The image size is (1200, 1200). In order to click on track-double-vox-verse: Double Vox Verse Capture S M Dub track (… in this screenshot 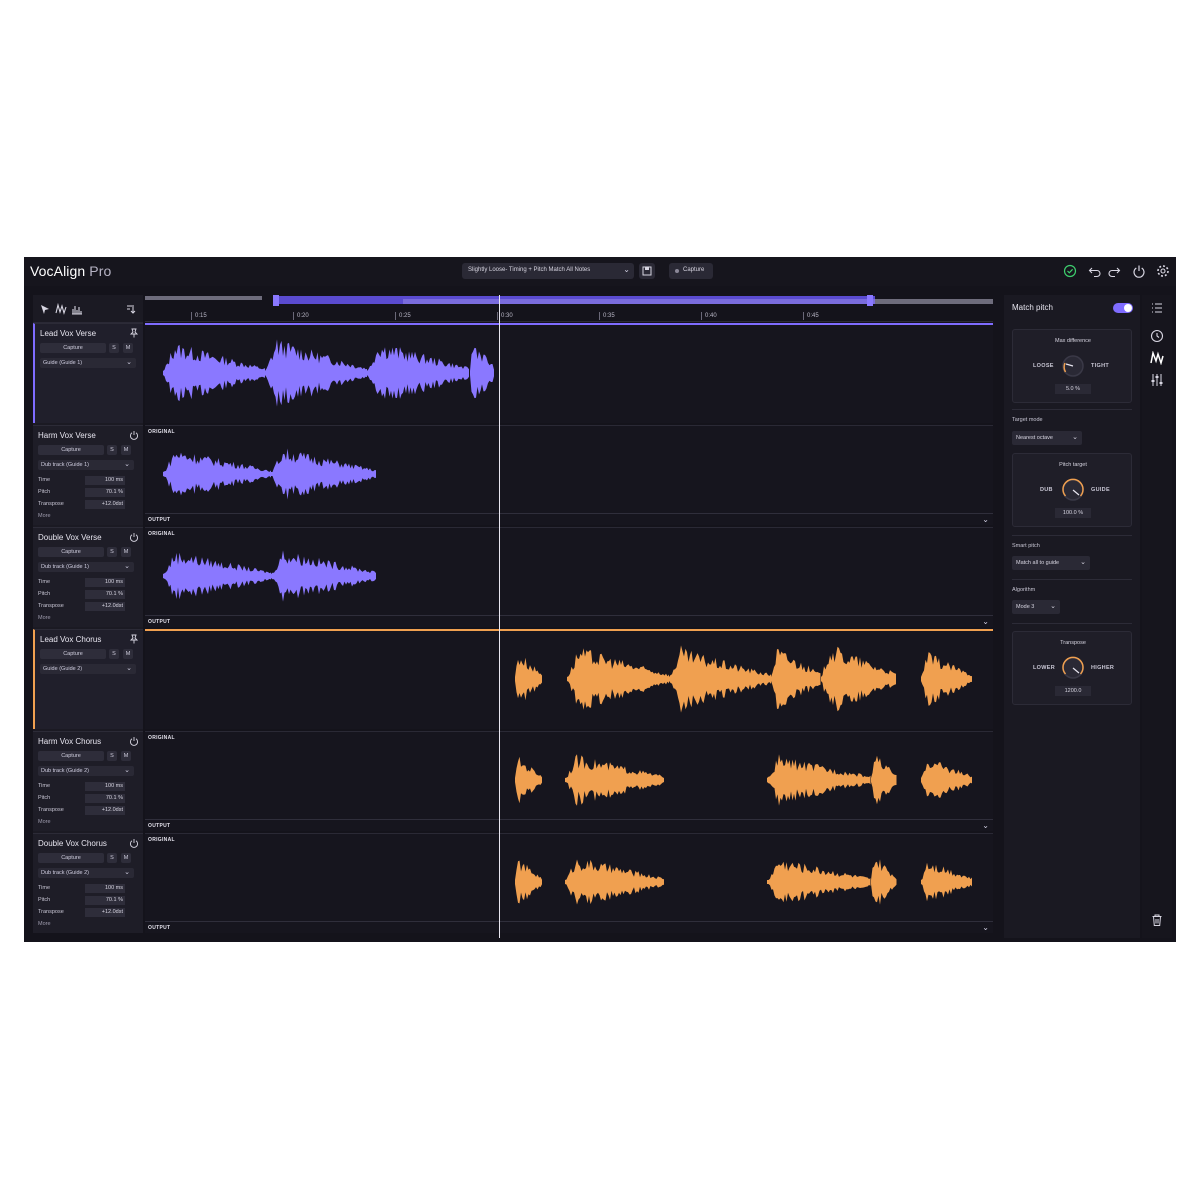, I will do `click(88, 577)`.